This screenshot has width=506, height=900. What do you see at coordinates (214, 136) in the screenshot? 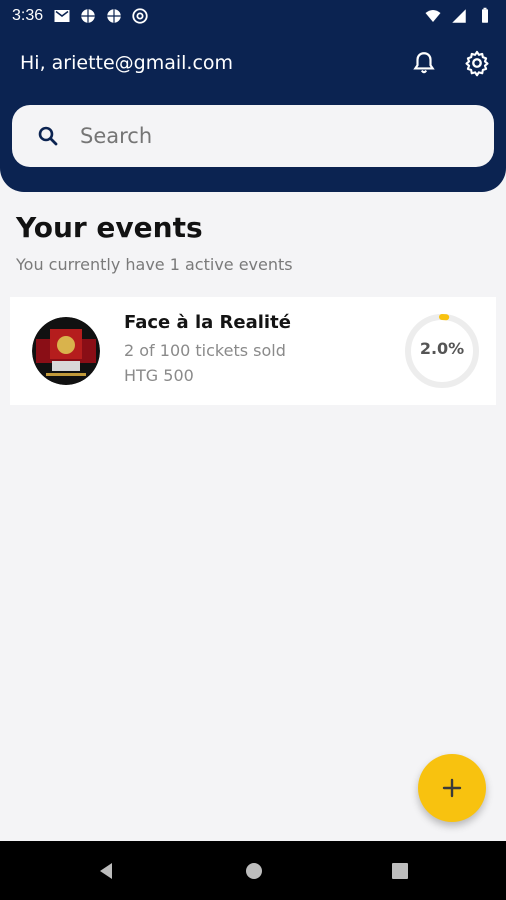
I see `search-input` at bounding box center [214, 136].